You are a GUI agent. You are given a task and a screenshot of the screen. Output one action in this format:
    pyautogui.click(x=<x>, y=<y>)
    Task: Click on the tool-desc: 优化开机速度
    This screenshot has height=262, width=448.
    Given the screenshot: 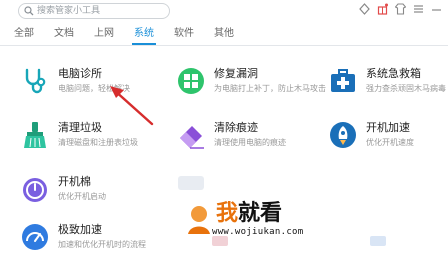 What is the action you would take?
    pyautogui.click(x=390, y=142)
    